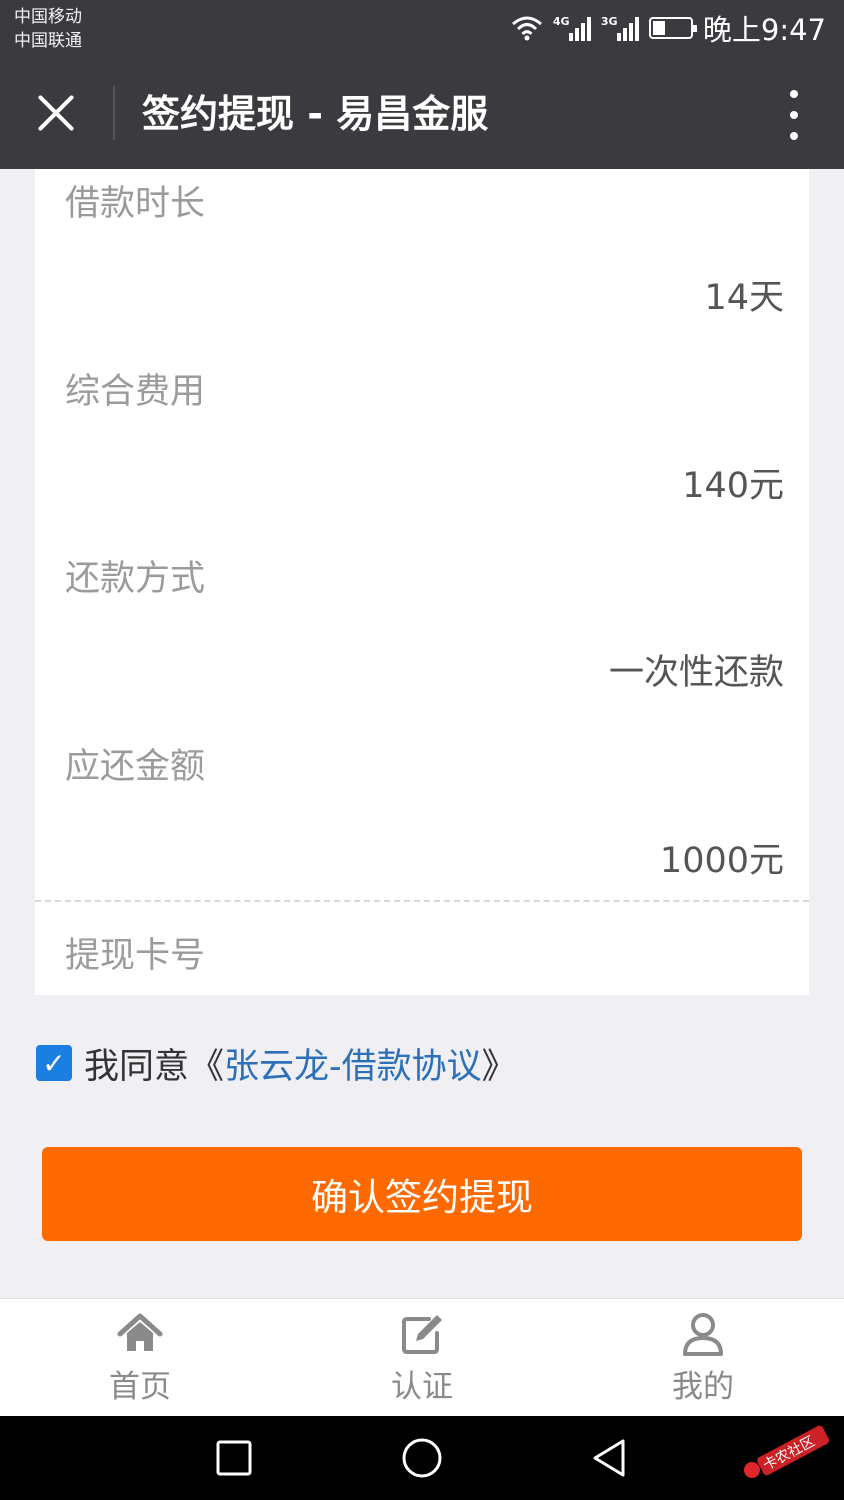  Describe the element at coordinates (703, 1358) in the screenshot. I see `tab-mine: 我的` at that location.